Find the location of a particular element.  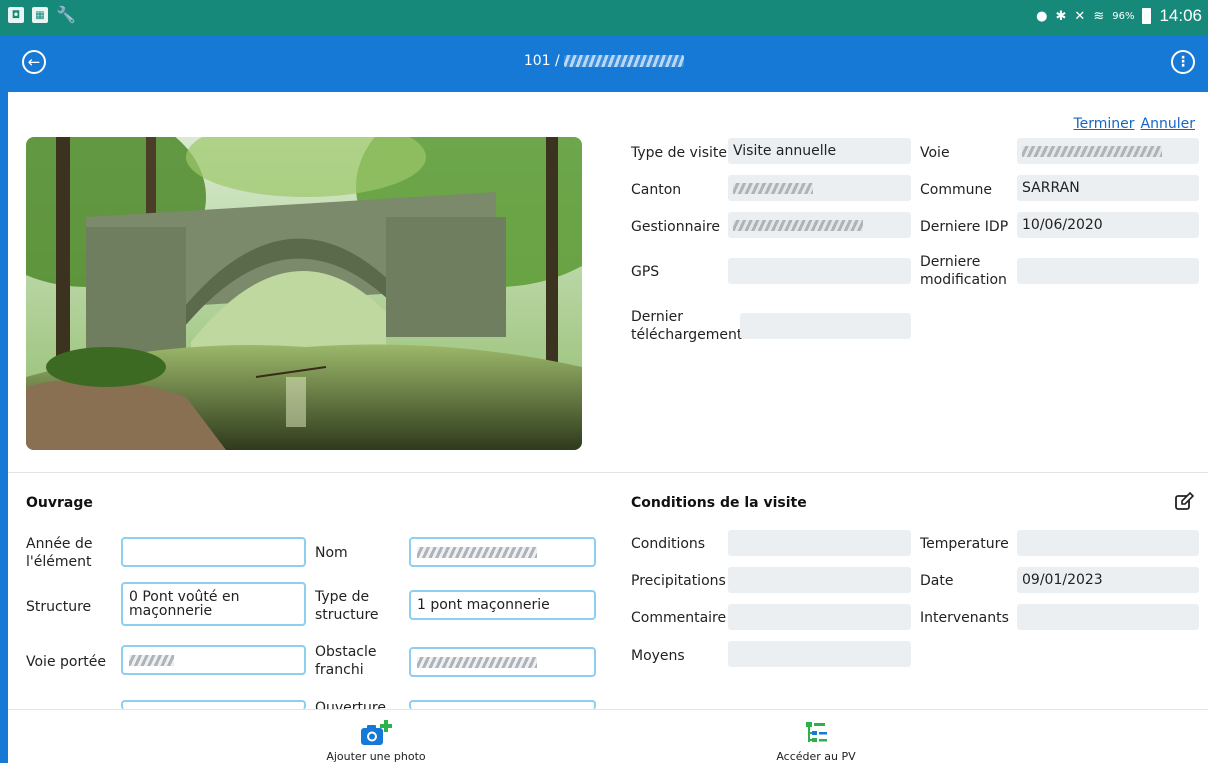

annee-element-label: Année de l'élément is located at coordinates (59, 553).